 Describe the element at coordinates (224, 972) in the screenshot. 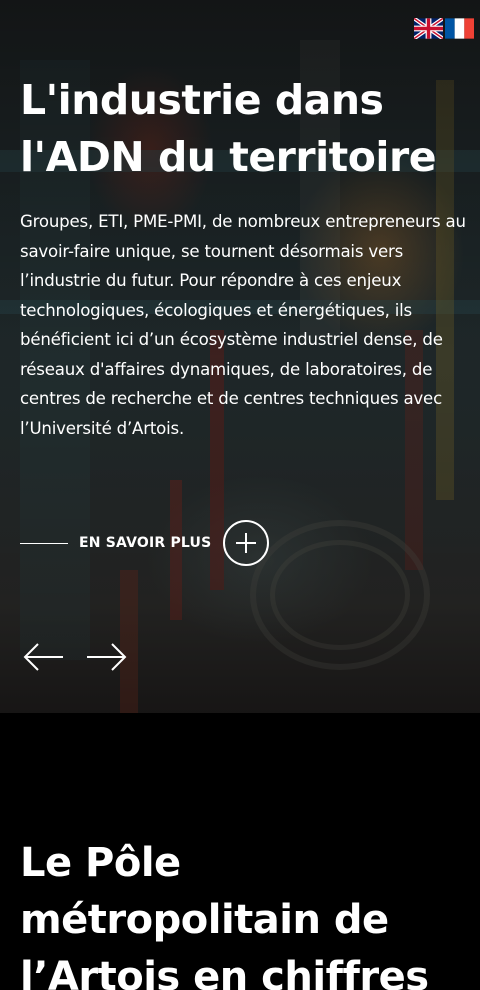

I see `section-title-line: l’Artois en chiffres` at that location.